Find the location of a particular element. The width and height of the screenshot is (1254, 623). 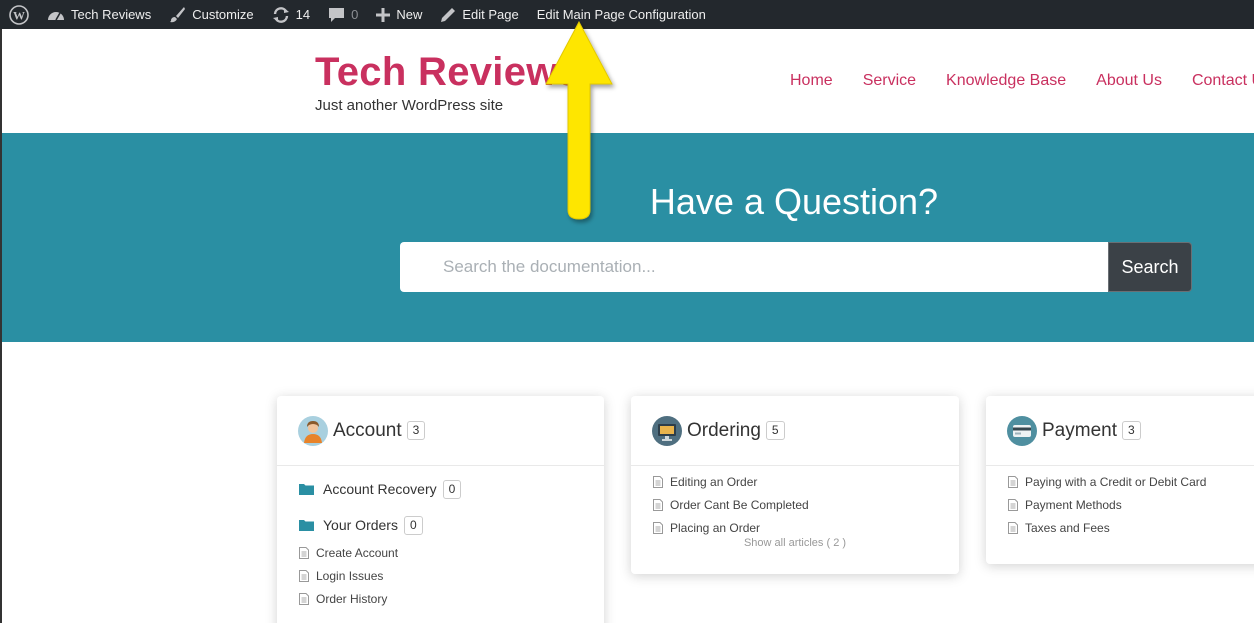

edit-main-page-configuration-button: Edit Main Page Configuration is located at coordinates (621, 14).